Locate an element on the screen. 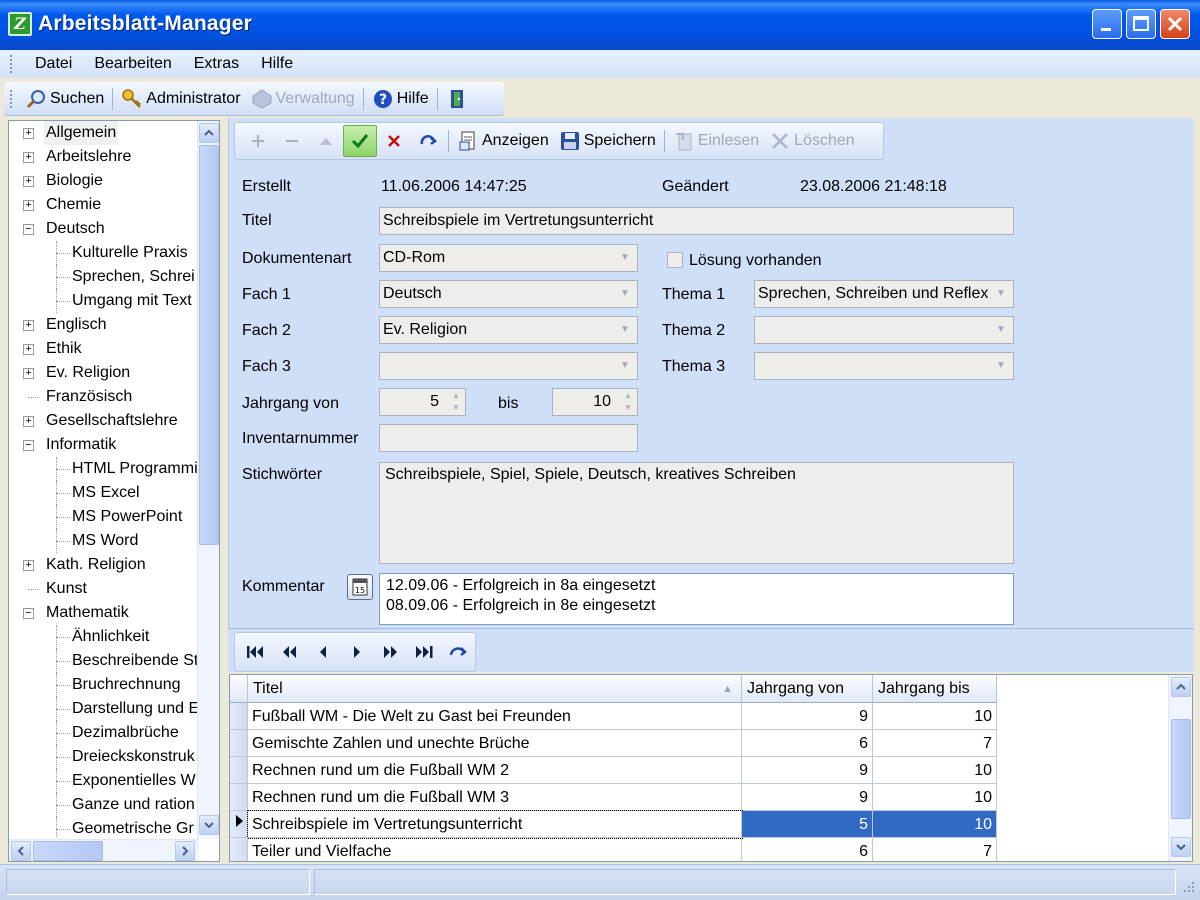 Image resolution: width=1200 pixels, height=900 pixels. menu-extras: Extras is located at coordinates (216, 64).